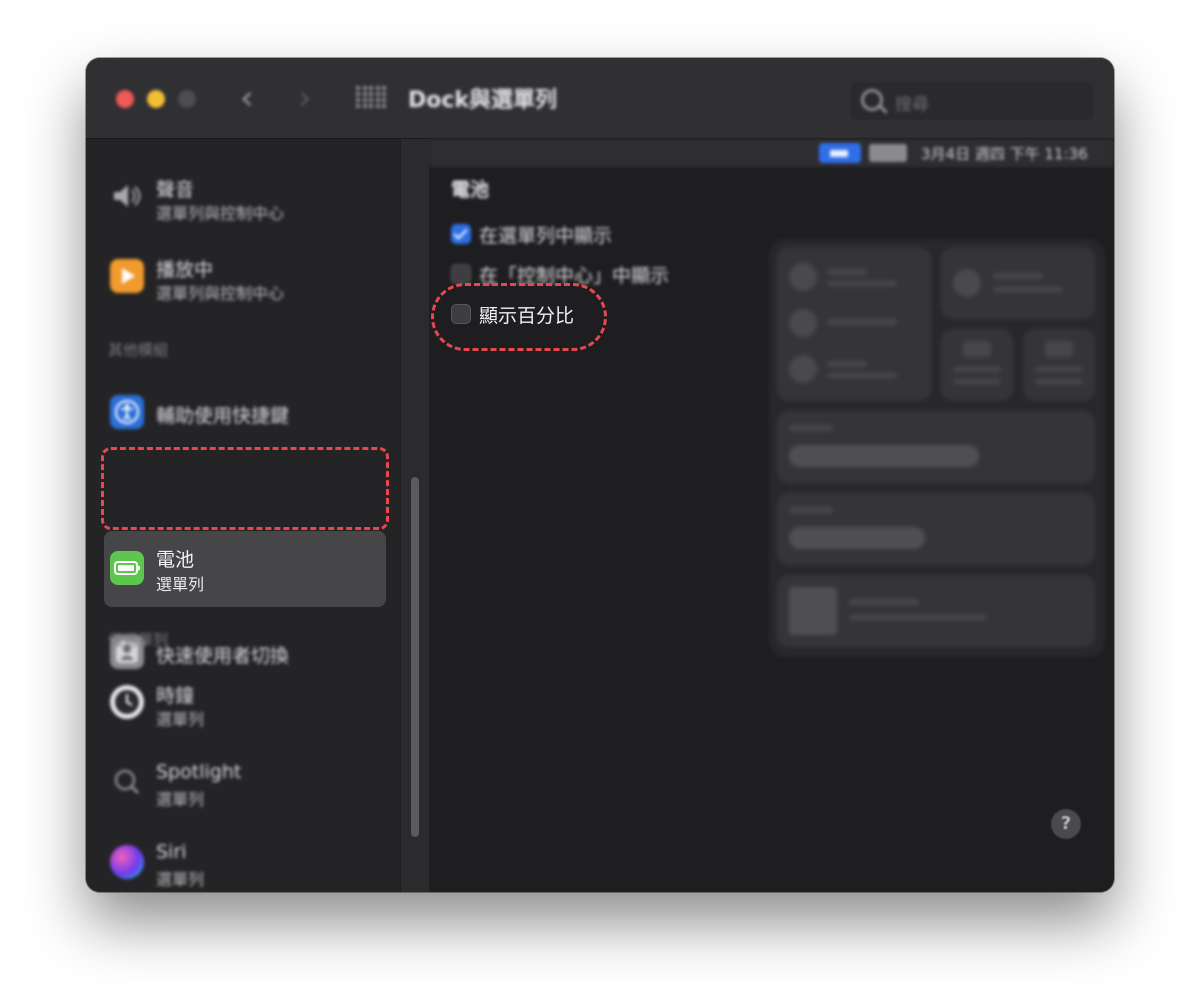  Describe the element at coordinates (187, 99) in the screenshot. I see `zoom-button` at that location.